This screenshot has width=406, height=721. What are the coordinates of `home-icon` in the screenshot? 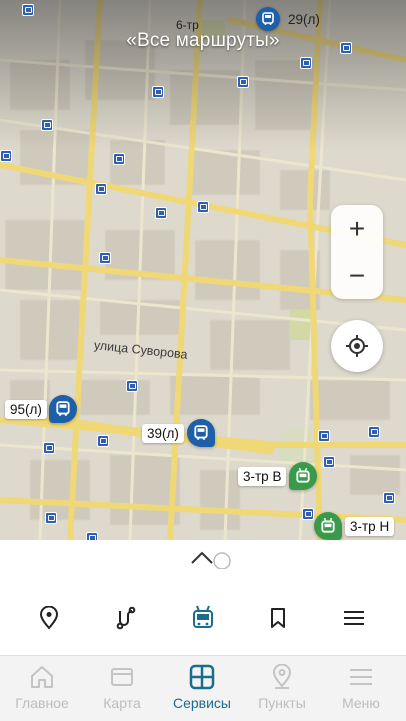 It's located at (42, 677).